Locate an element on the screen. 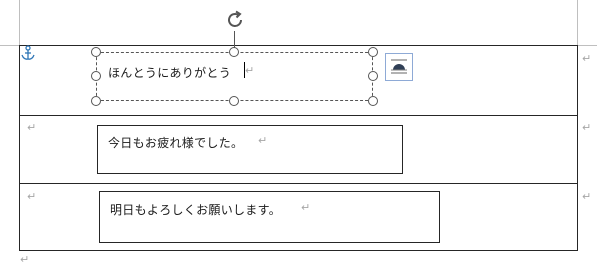  layout-options-icon is located at coordinates (399, 66).